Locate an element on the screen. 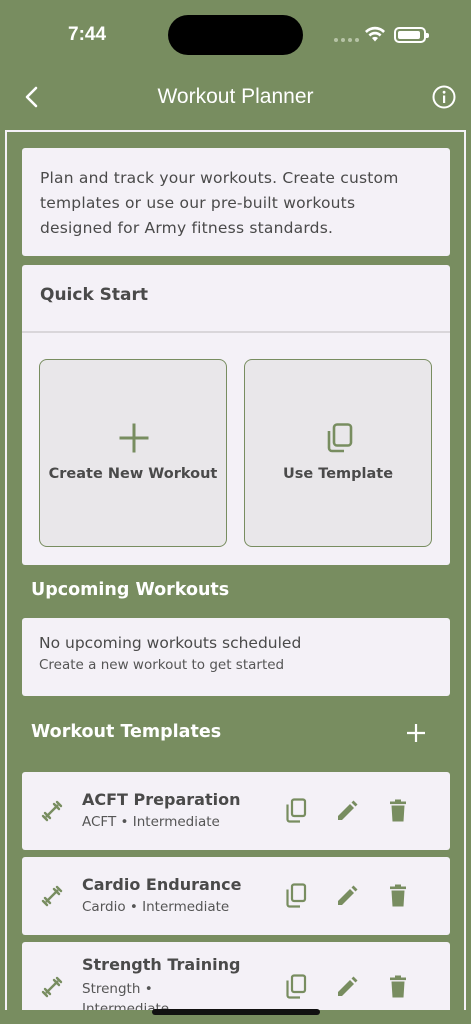 Image resolution: width=471 pixels, height=1024 pixels. status-time: 7:44 is located at coordinates (87, 34).